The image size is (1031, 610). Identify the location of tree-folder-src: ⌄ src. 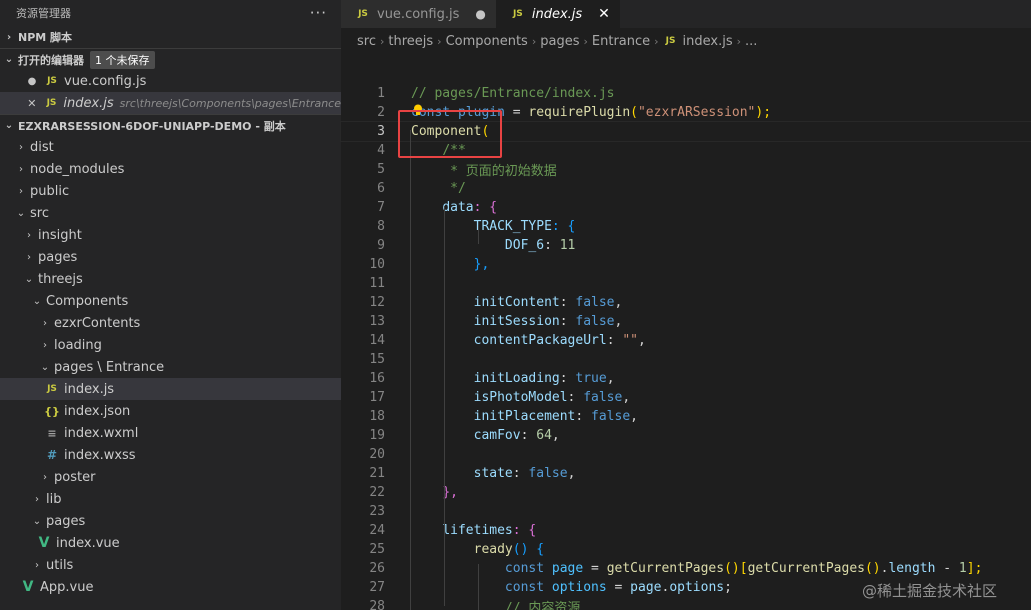
(170, 213).